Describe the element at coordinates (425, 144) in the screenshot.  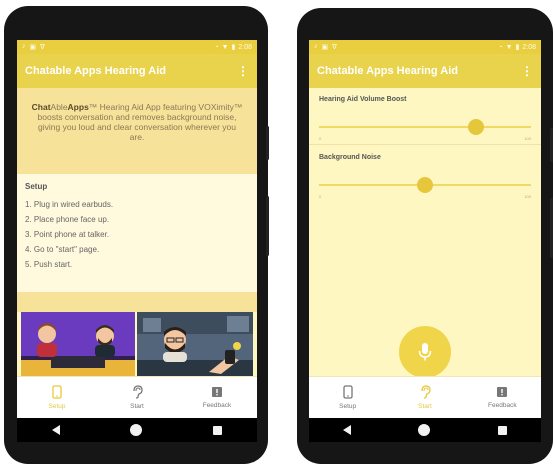
I see `divider` at that location.